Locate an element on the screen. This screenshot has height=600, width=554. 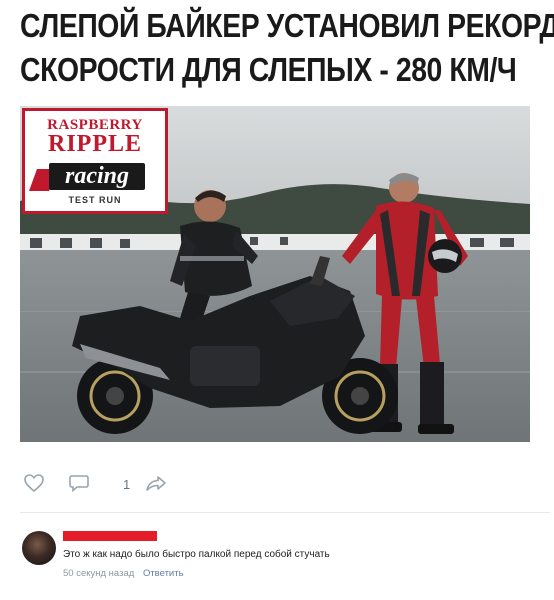
like-button is located at coordinates (34, 483).